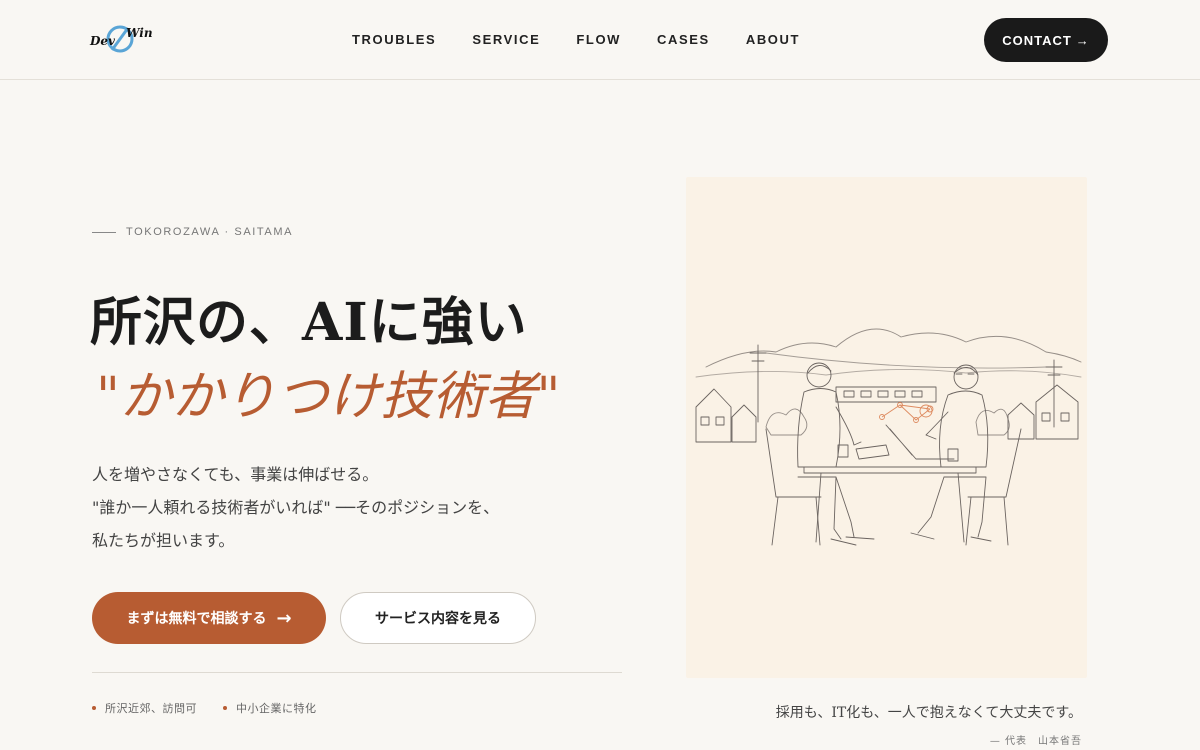 Image resolution: width=1200 pixels, height=750 pixels. I want to click on eyebrow-text: TOKOROZAWA · SAITAMA, so click(210, 232).